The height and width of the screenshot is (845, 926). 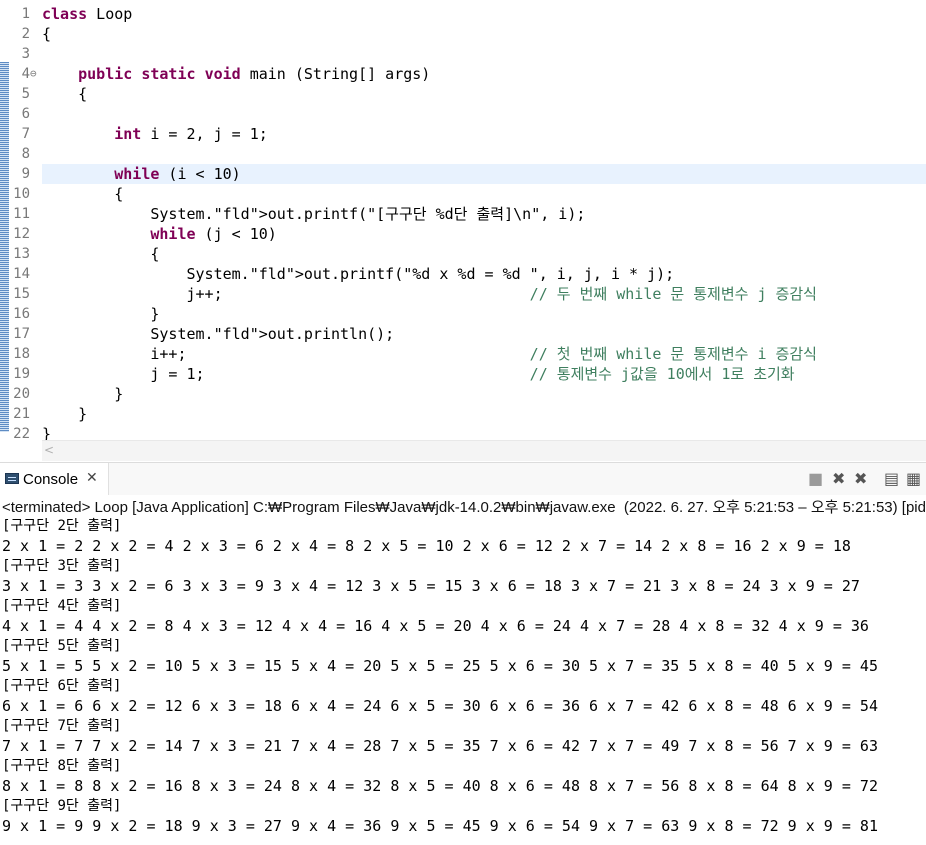 What do you see at coordinates (463, 94) in the screenshot?
I see `code-line: 5 {` at bounding box center [463, 94].